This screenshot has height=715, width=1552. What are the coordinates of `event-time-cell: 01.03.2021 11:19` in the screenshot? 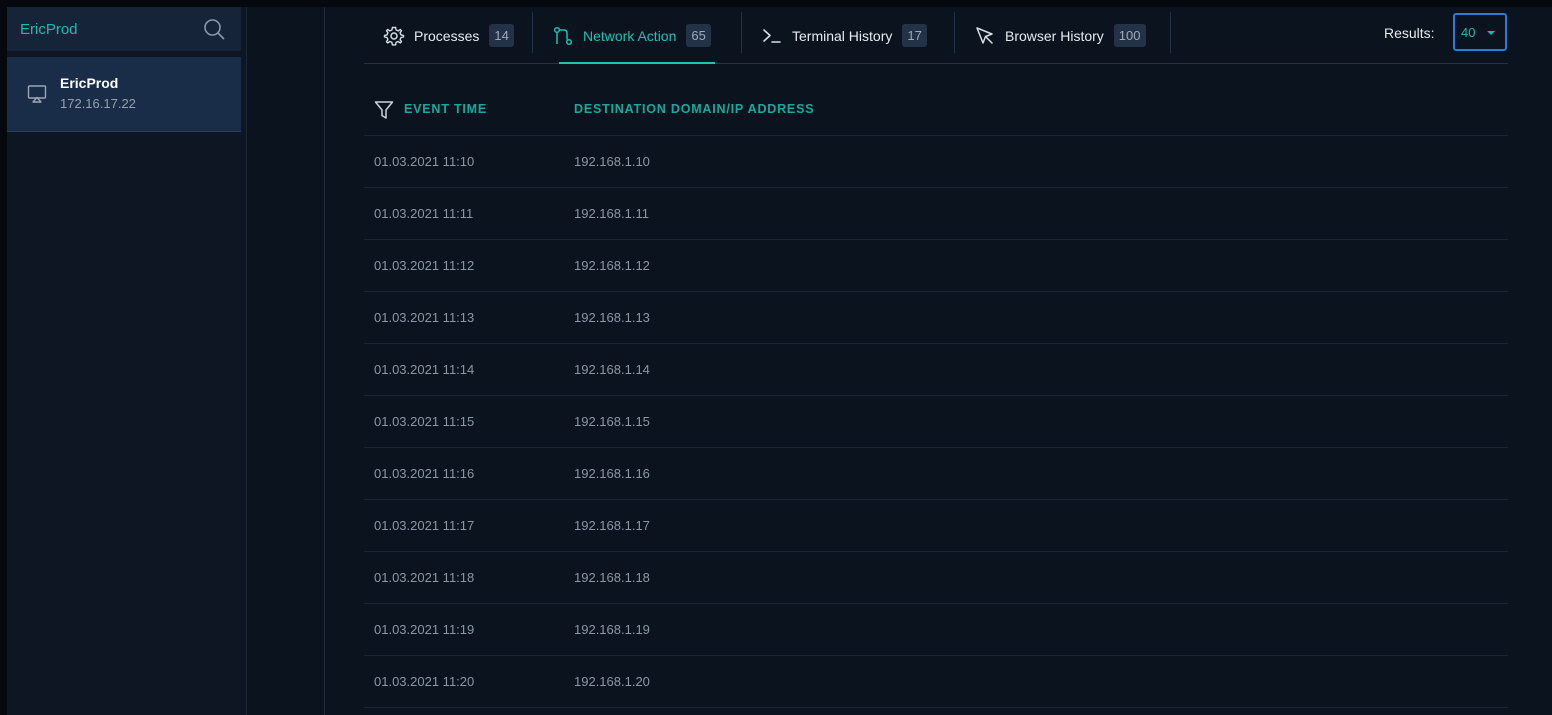 It's located at (424, 629).